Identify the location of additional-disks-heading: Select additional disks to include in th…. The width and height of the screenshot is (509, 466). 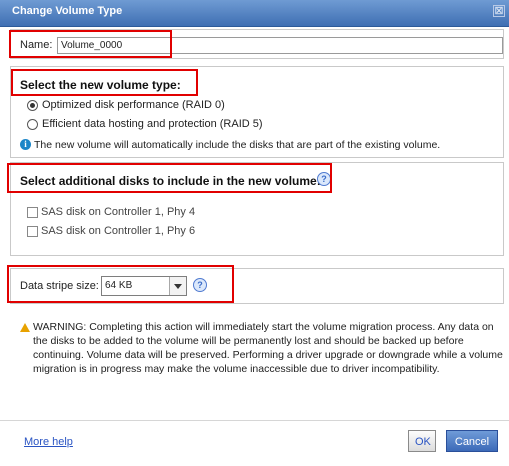
(170, 181).